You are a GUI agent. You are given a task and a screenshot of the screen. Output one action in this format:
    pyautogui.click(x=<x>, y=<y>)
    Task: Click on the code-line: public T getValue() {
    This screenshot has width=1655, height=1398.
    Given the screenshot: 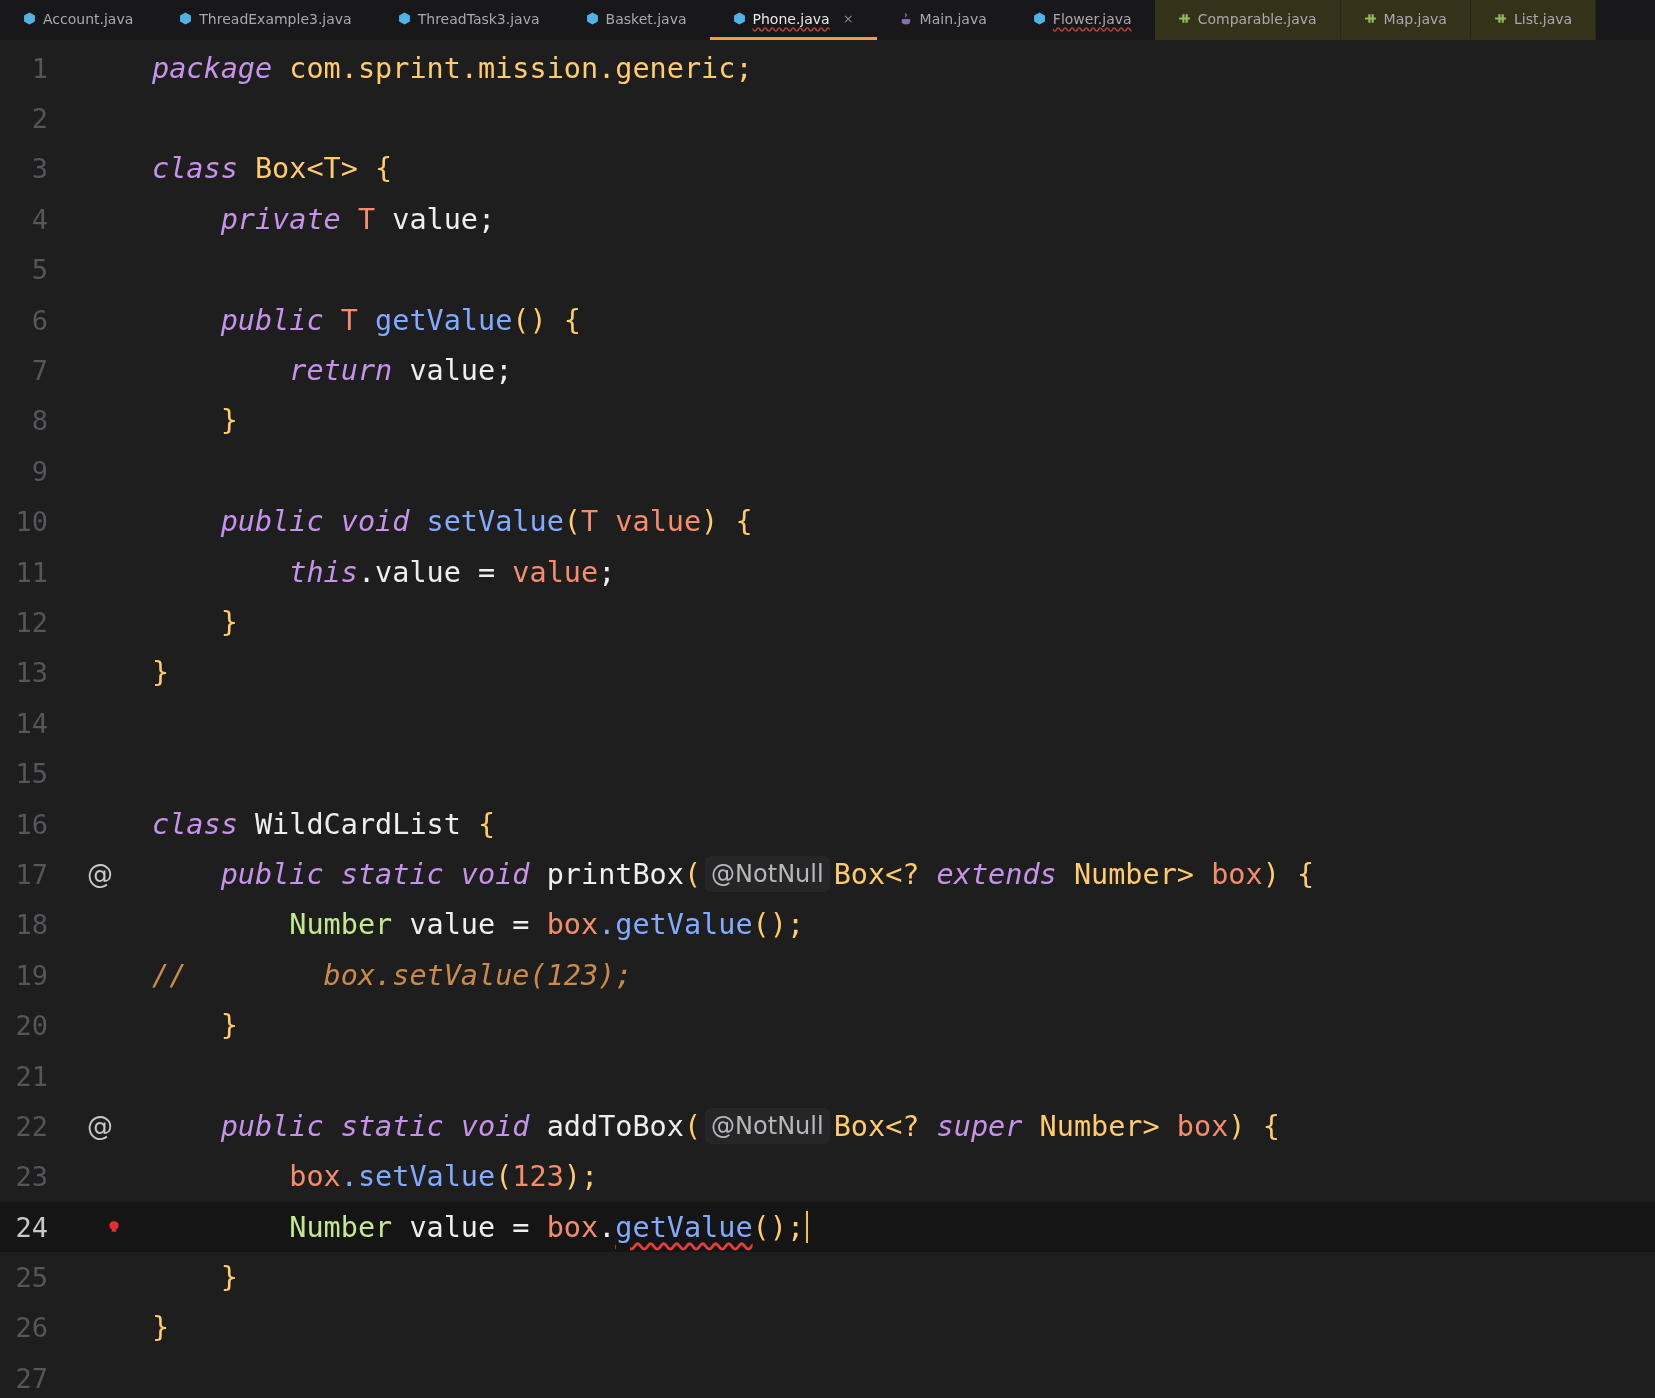 What is the action you would take?
    pyautogui.click(x=400, y=320)
    